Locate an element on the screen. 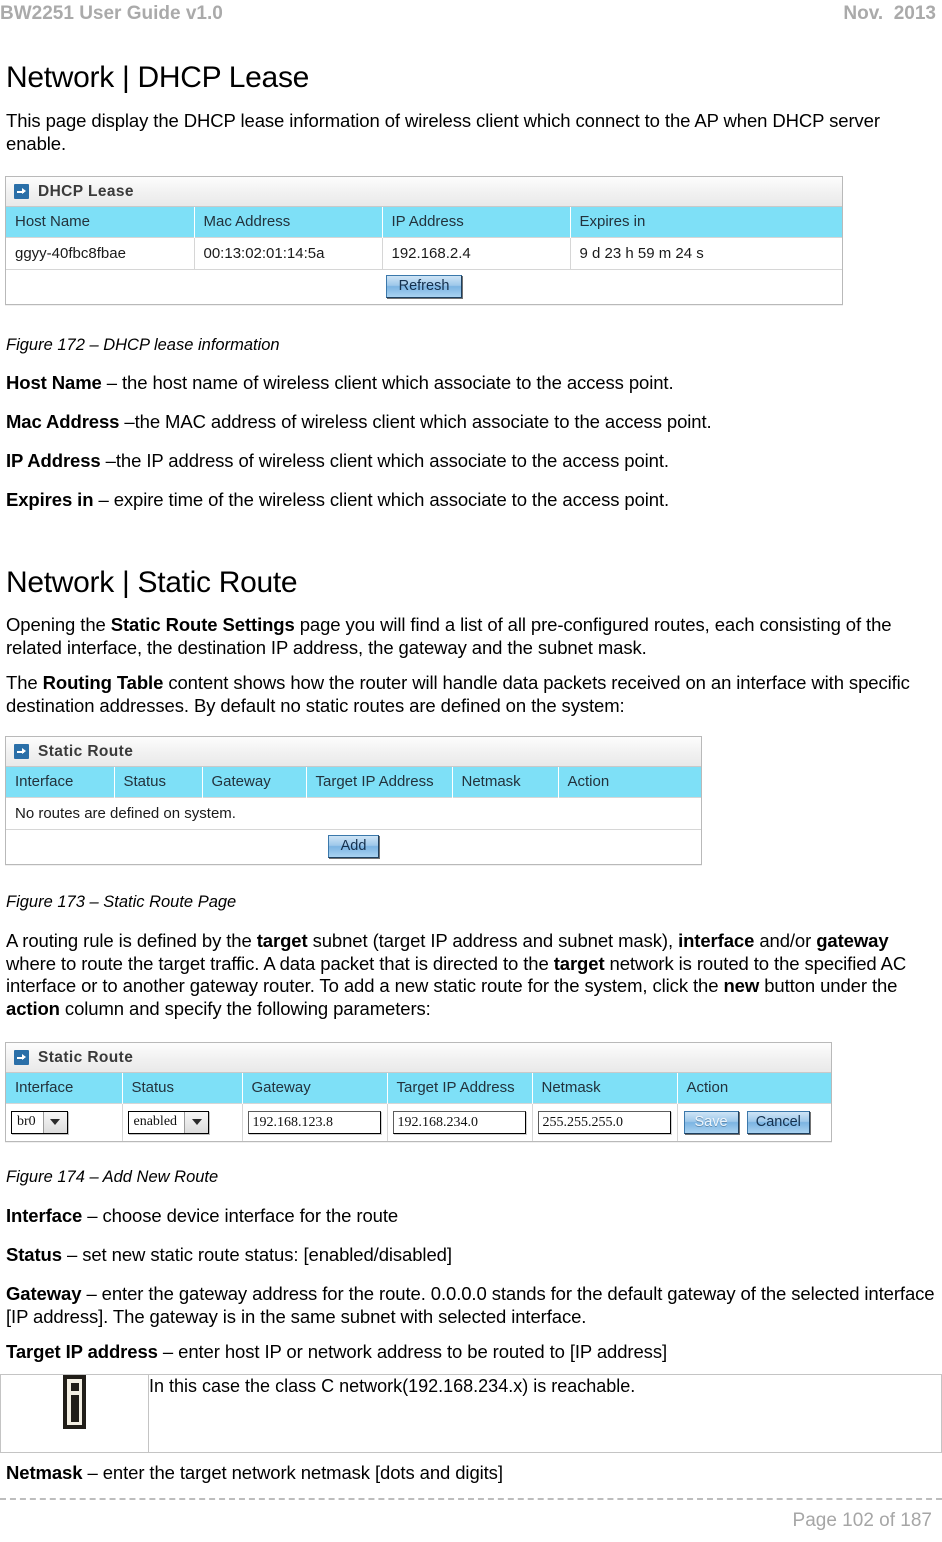 Image resolution: width=942 pixels, height=1542 pixels. para1-part-a: Opening the is located at coordinates (58, 624).